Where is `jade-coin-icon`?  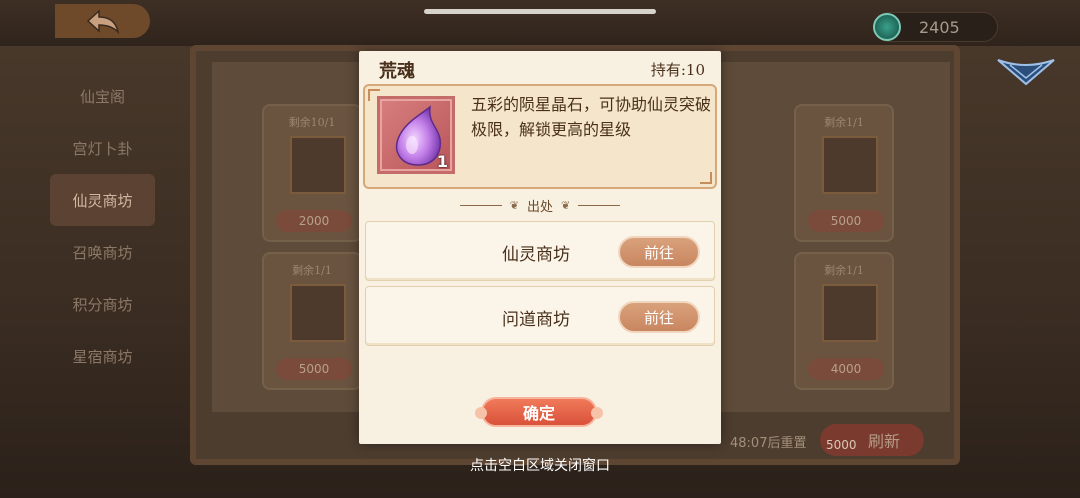 jade-coin-icon is located at coordinates (887, 27).